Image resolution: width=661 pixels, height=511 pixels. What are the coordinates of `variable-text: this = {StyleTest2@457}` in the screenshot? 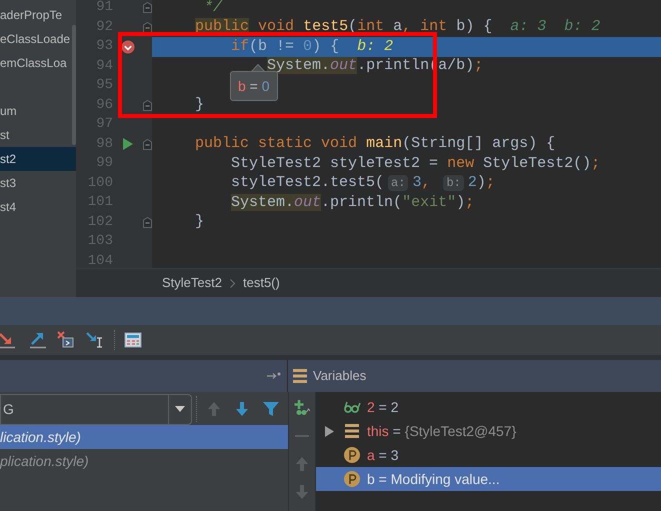 It's located at (441, 431).